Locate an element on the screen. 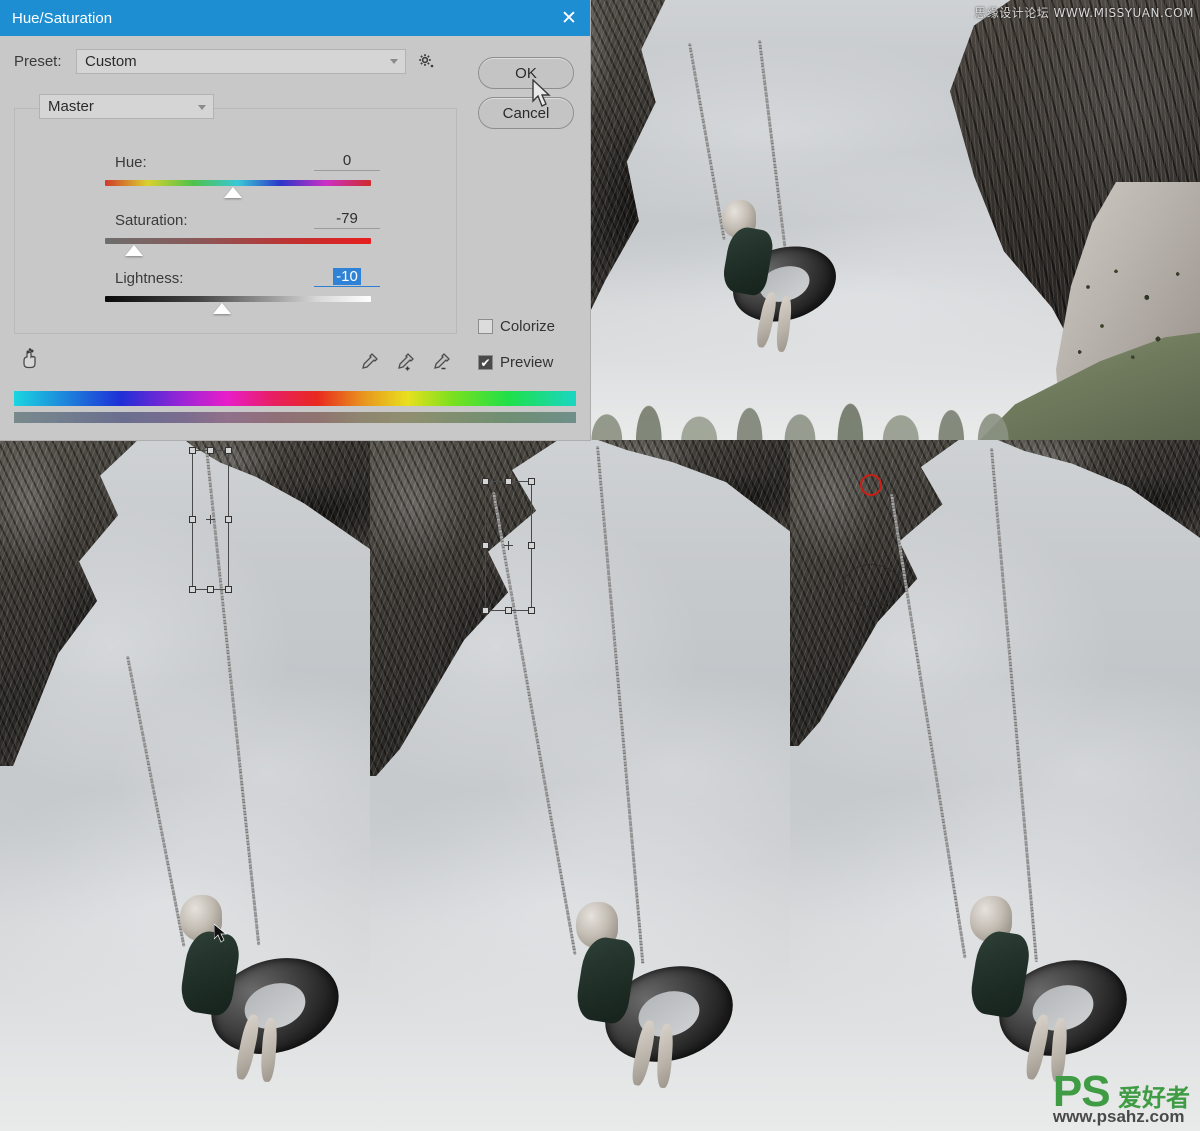 Image resolution: width=1200 pixels, height=1131 pixels. watermark-top-right: 思缘设计论坛 WWW.MISSYUAN.COM is located at coordinates (1084, 13).